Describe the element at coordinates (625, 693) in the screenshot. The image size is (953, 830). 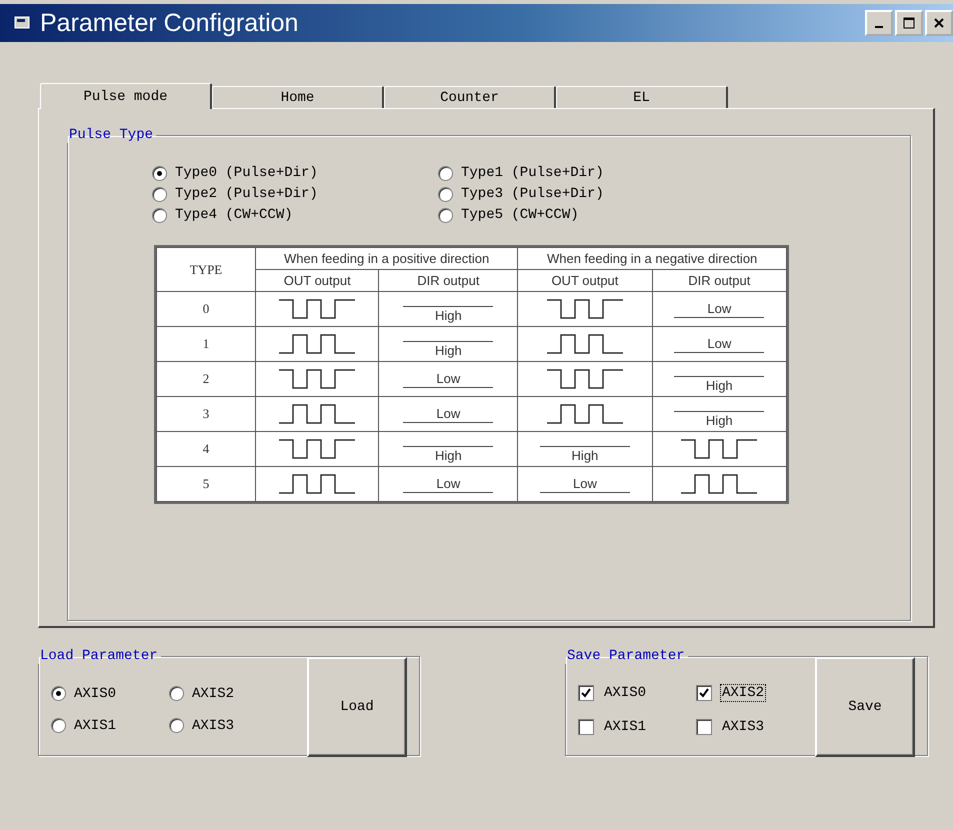
I see `checkbox-label: AXIS0` at that location.